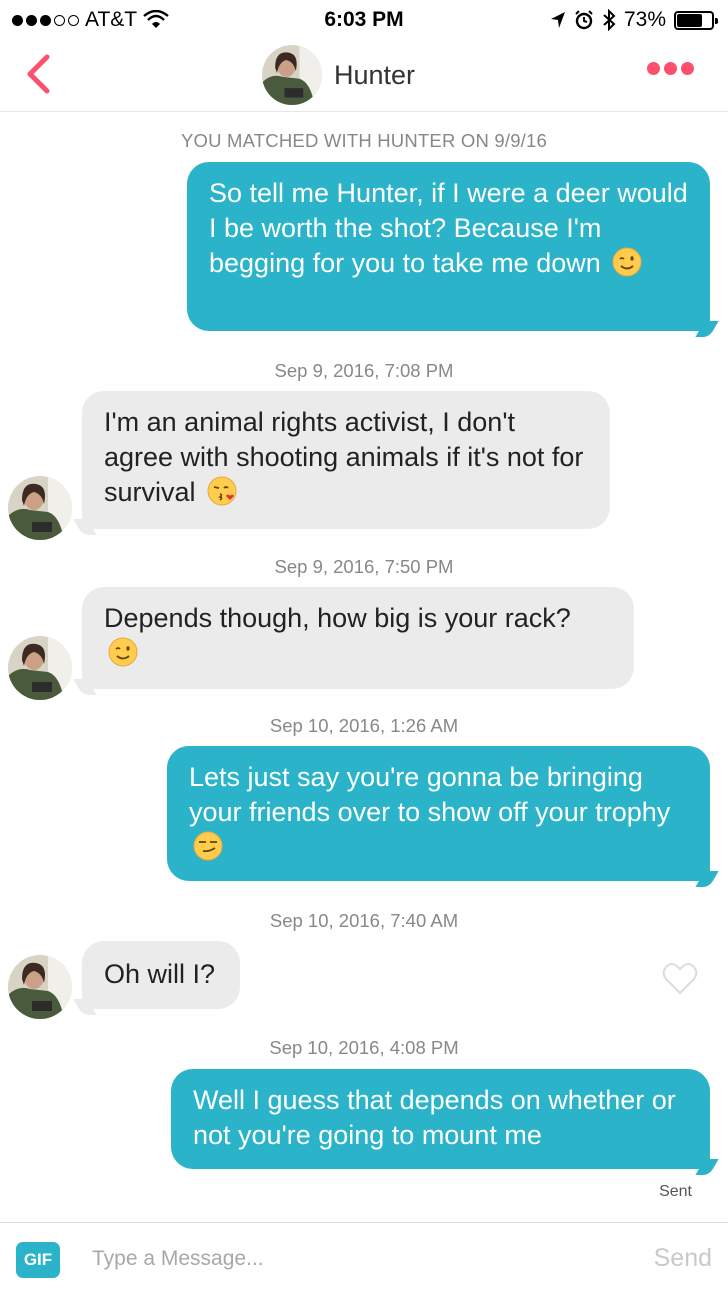 The height and width of the screenshot is (1294, 728). I want to click on match-name: Hunter, so click(374, 75).